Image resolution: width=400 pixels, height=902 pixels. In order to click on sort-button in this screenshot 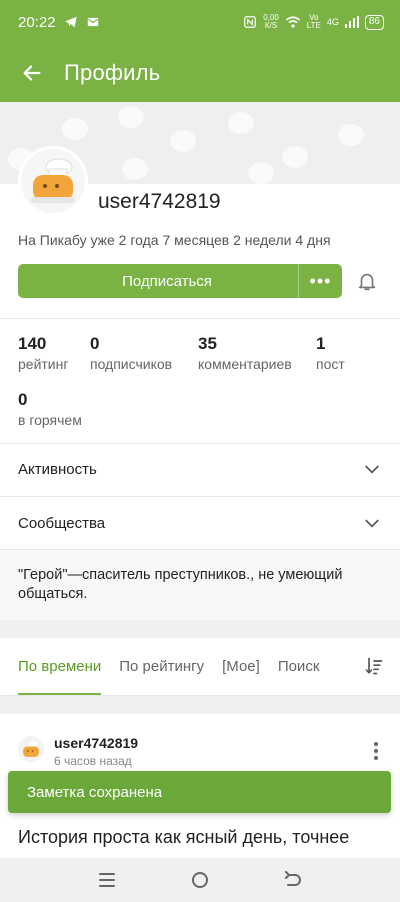, I will do `click(374, 666)`.